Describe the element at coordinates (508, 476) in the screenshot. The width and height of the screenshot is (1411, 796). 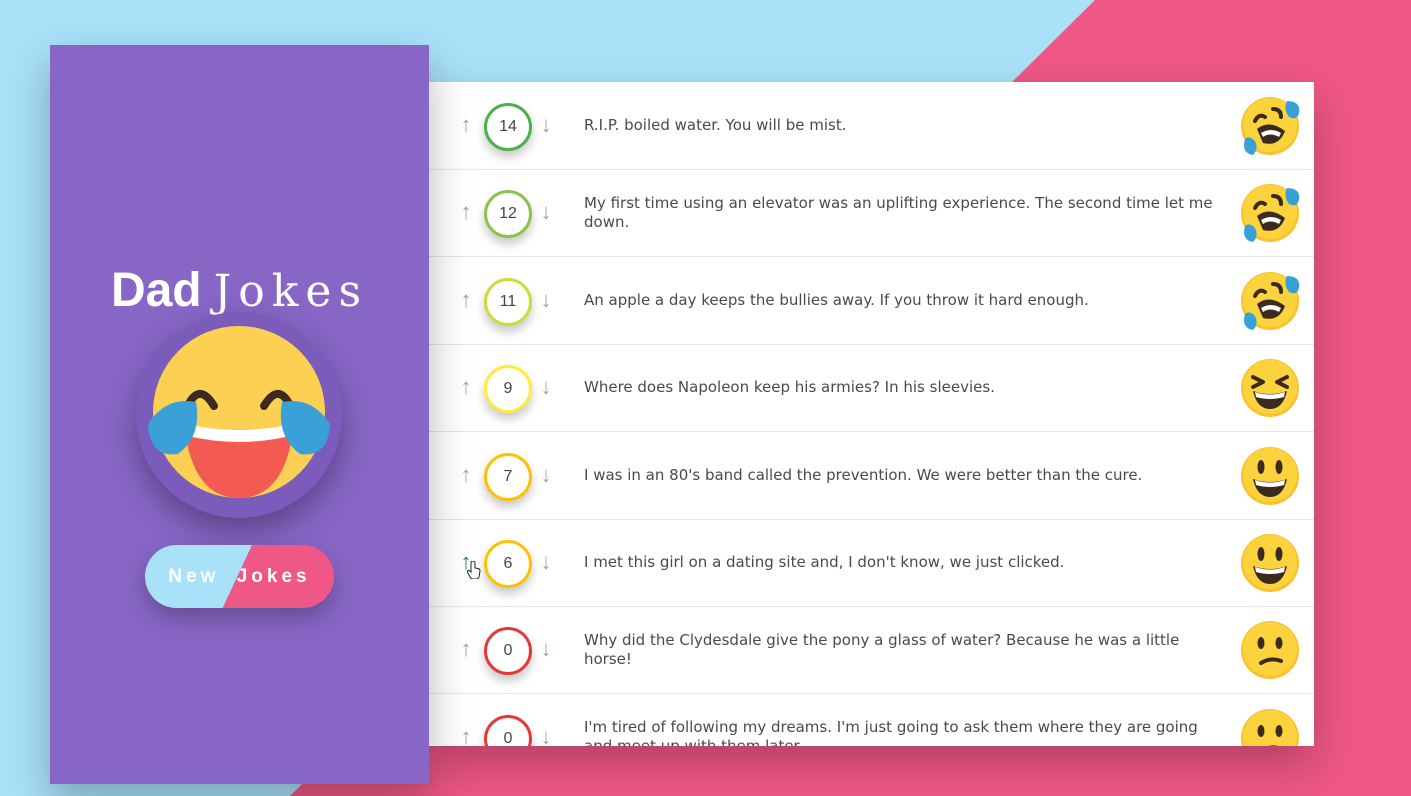
I see `vote-count: 7` at that location.